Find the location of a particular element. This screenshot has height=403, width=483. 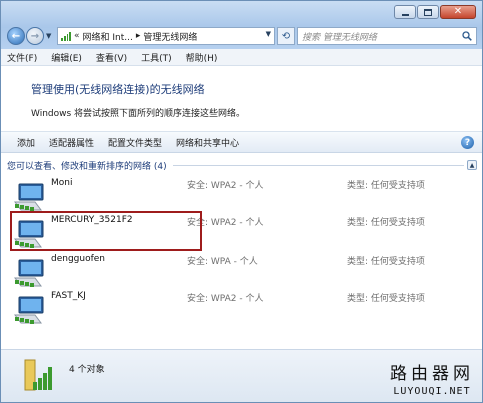

back-button: ← is located at coordinates (16, 36).